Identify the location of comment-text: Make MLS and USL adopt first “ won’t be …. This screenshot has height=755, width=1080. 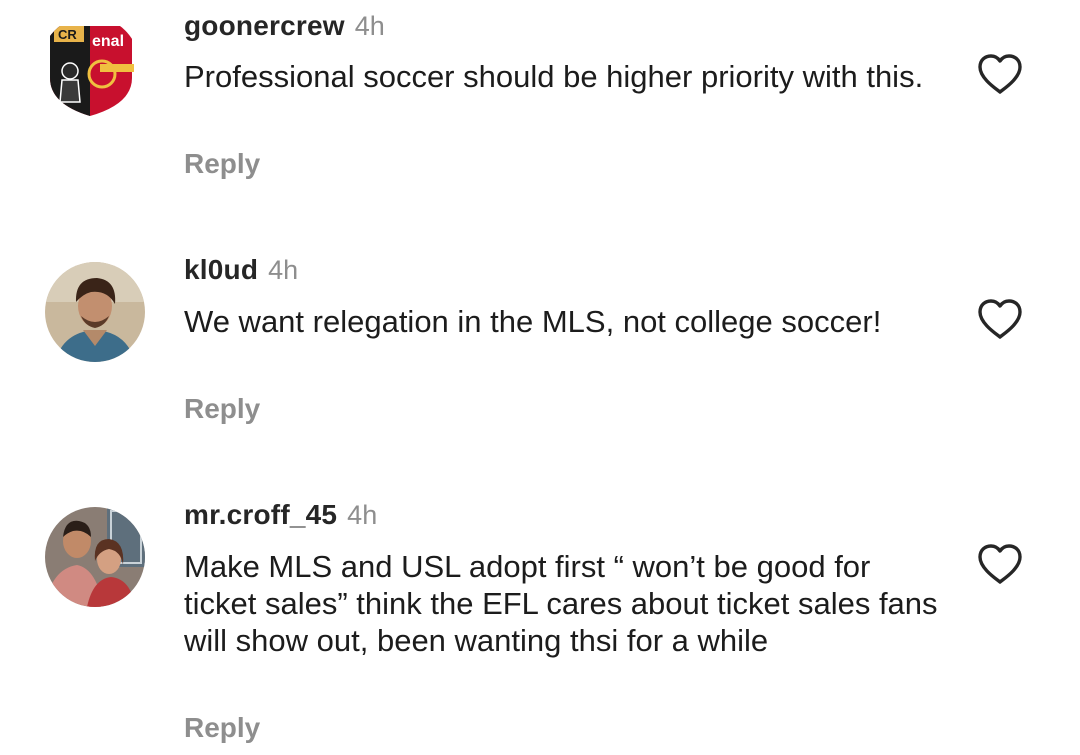
(561, 603).